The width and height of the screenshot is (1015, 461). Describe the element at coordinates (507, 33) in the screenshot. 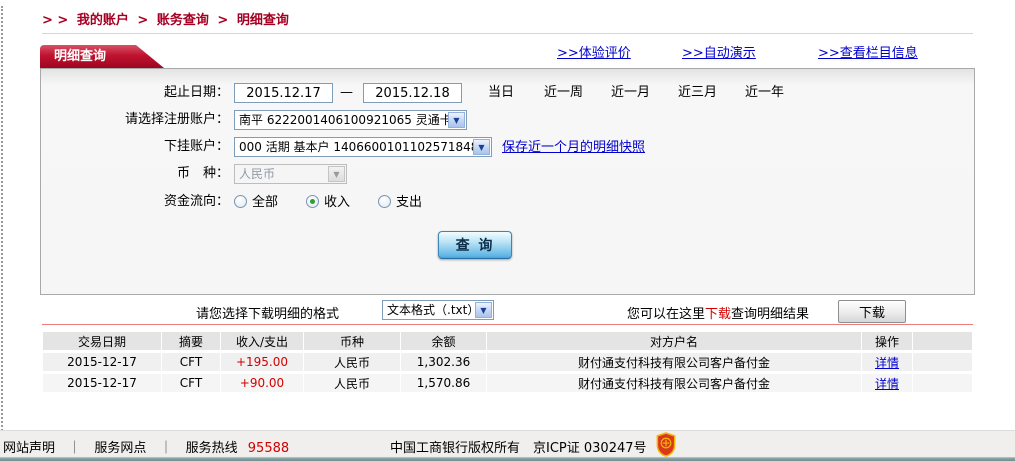

I see `header-divider` at that location.